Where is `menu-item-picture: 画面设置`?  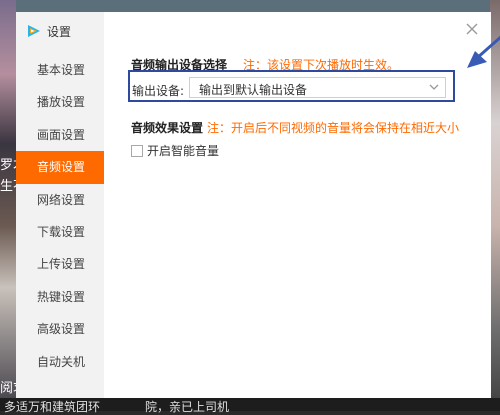
menu-item-picture: 画面设置 is located at coordinates (60, 135).